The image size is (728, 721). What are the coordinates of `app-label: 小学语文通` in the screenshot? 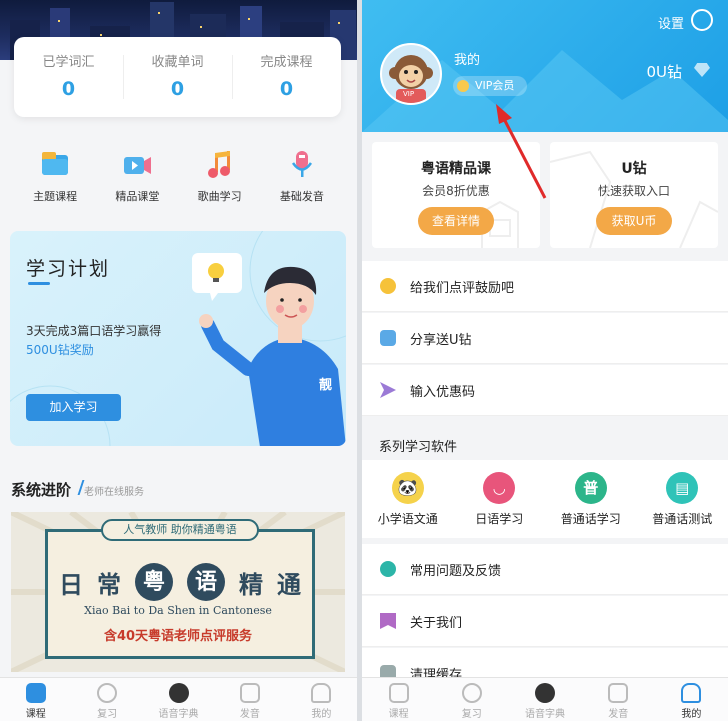 It's located at (407, 519).